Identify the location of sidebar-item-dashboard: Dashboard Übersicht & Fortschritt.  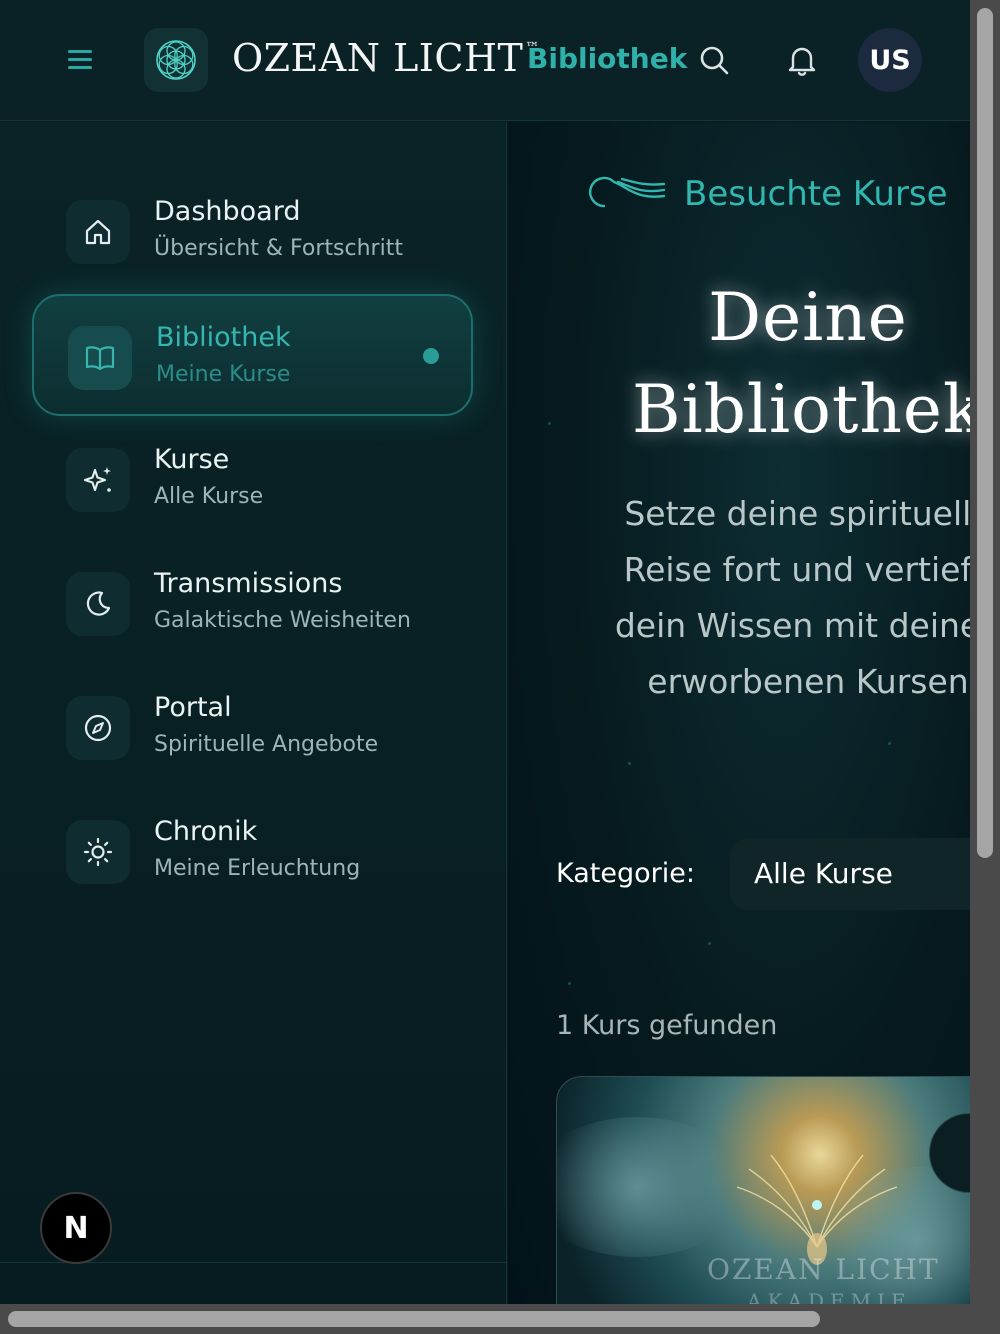
(252, 231).